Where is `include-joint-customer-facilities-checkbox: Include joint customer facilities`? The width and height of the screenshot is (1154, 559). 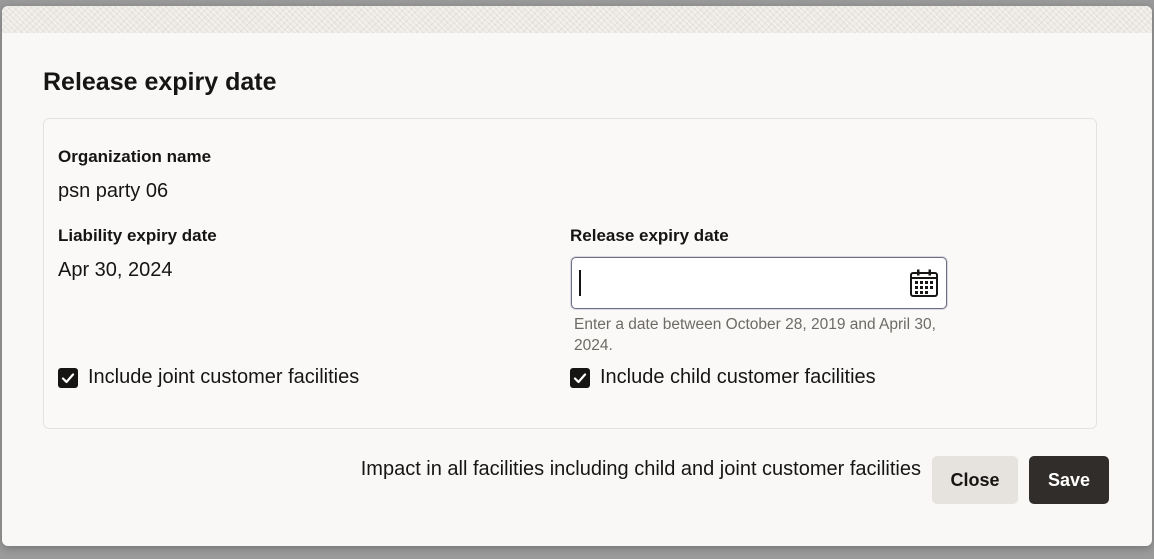
include-joint-customer-facilities-checkbox: Include joint customer facilities is located at coordinates (208, 377).